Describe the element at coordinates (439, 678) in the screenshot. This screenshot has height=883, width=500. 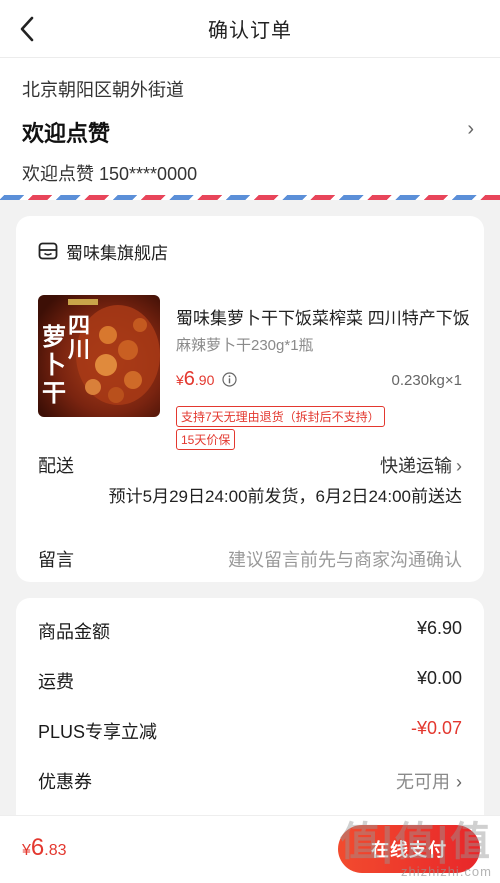
I see `summary-value: ¥0.00` at that location.